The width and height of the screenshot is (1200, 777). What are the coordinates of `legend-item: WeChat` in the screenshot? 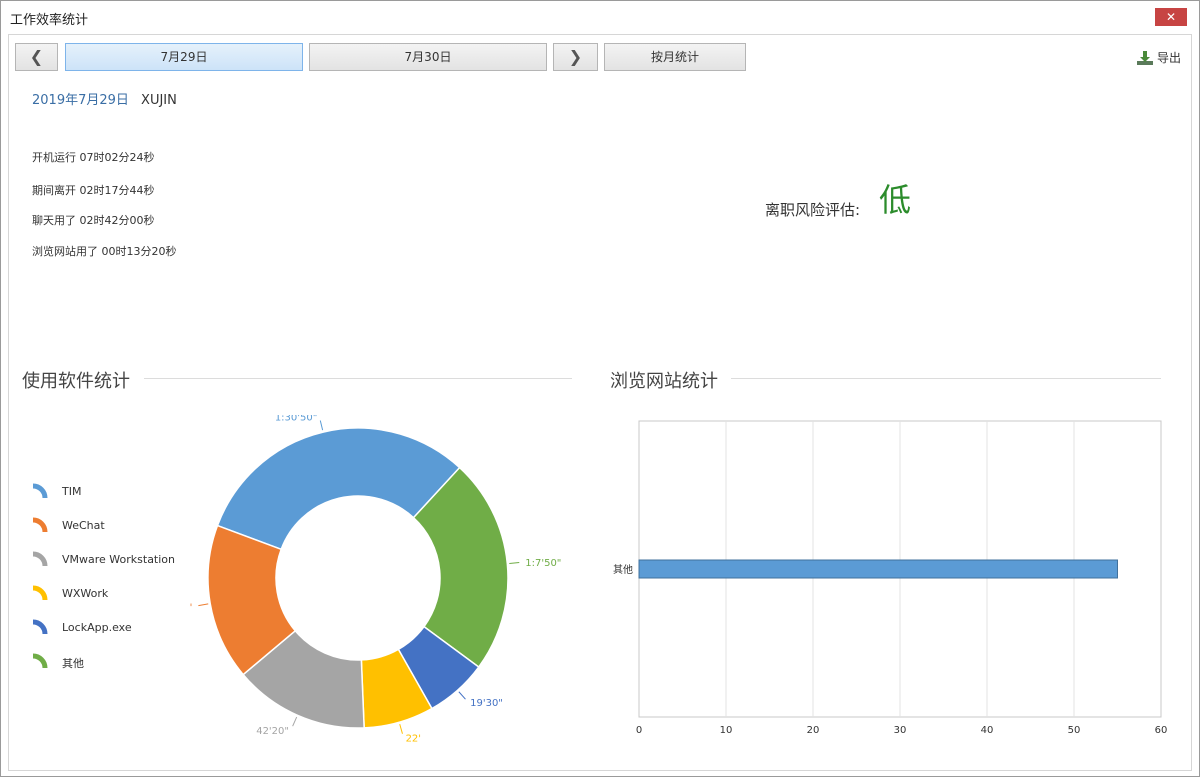 It's located at (103, 533).